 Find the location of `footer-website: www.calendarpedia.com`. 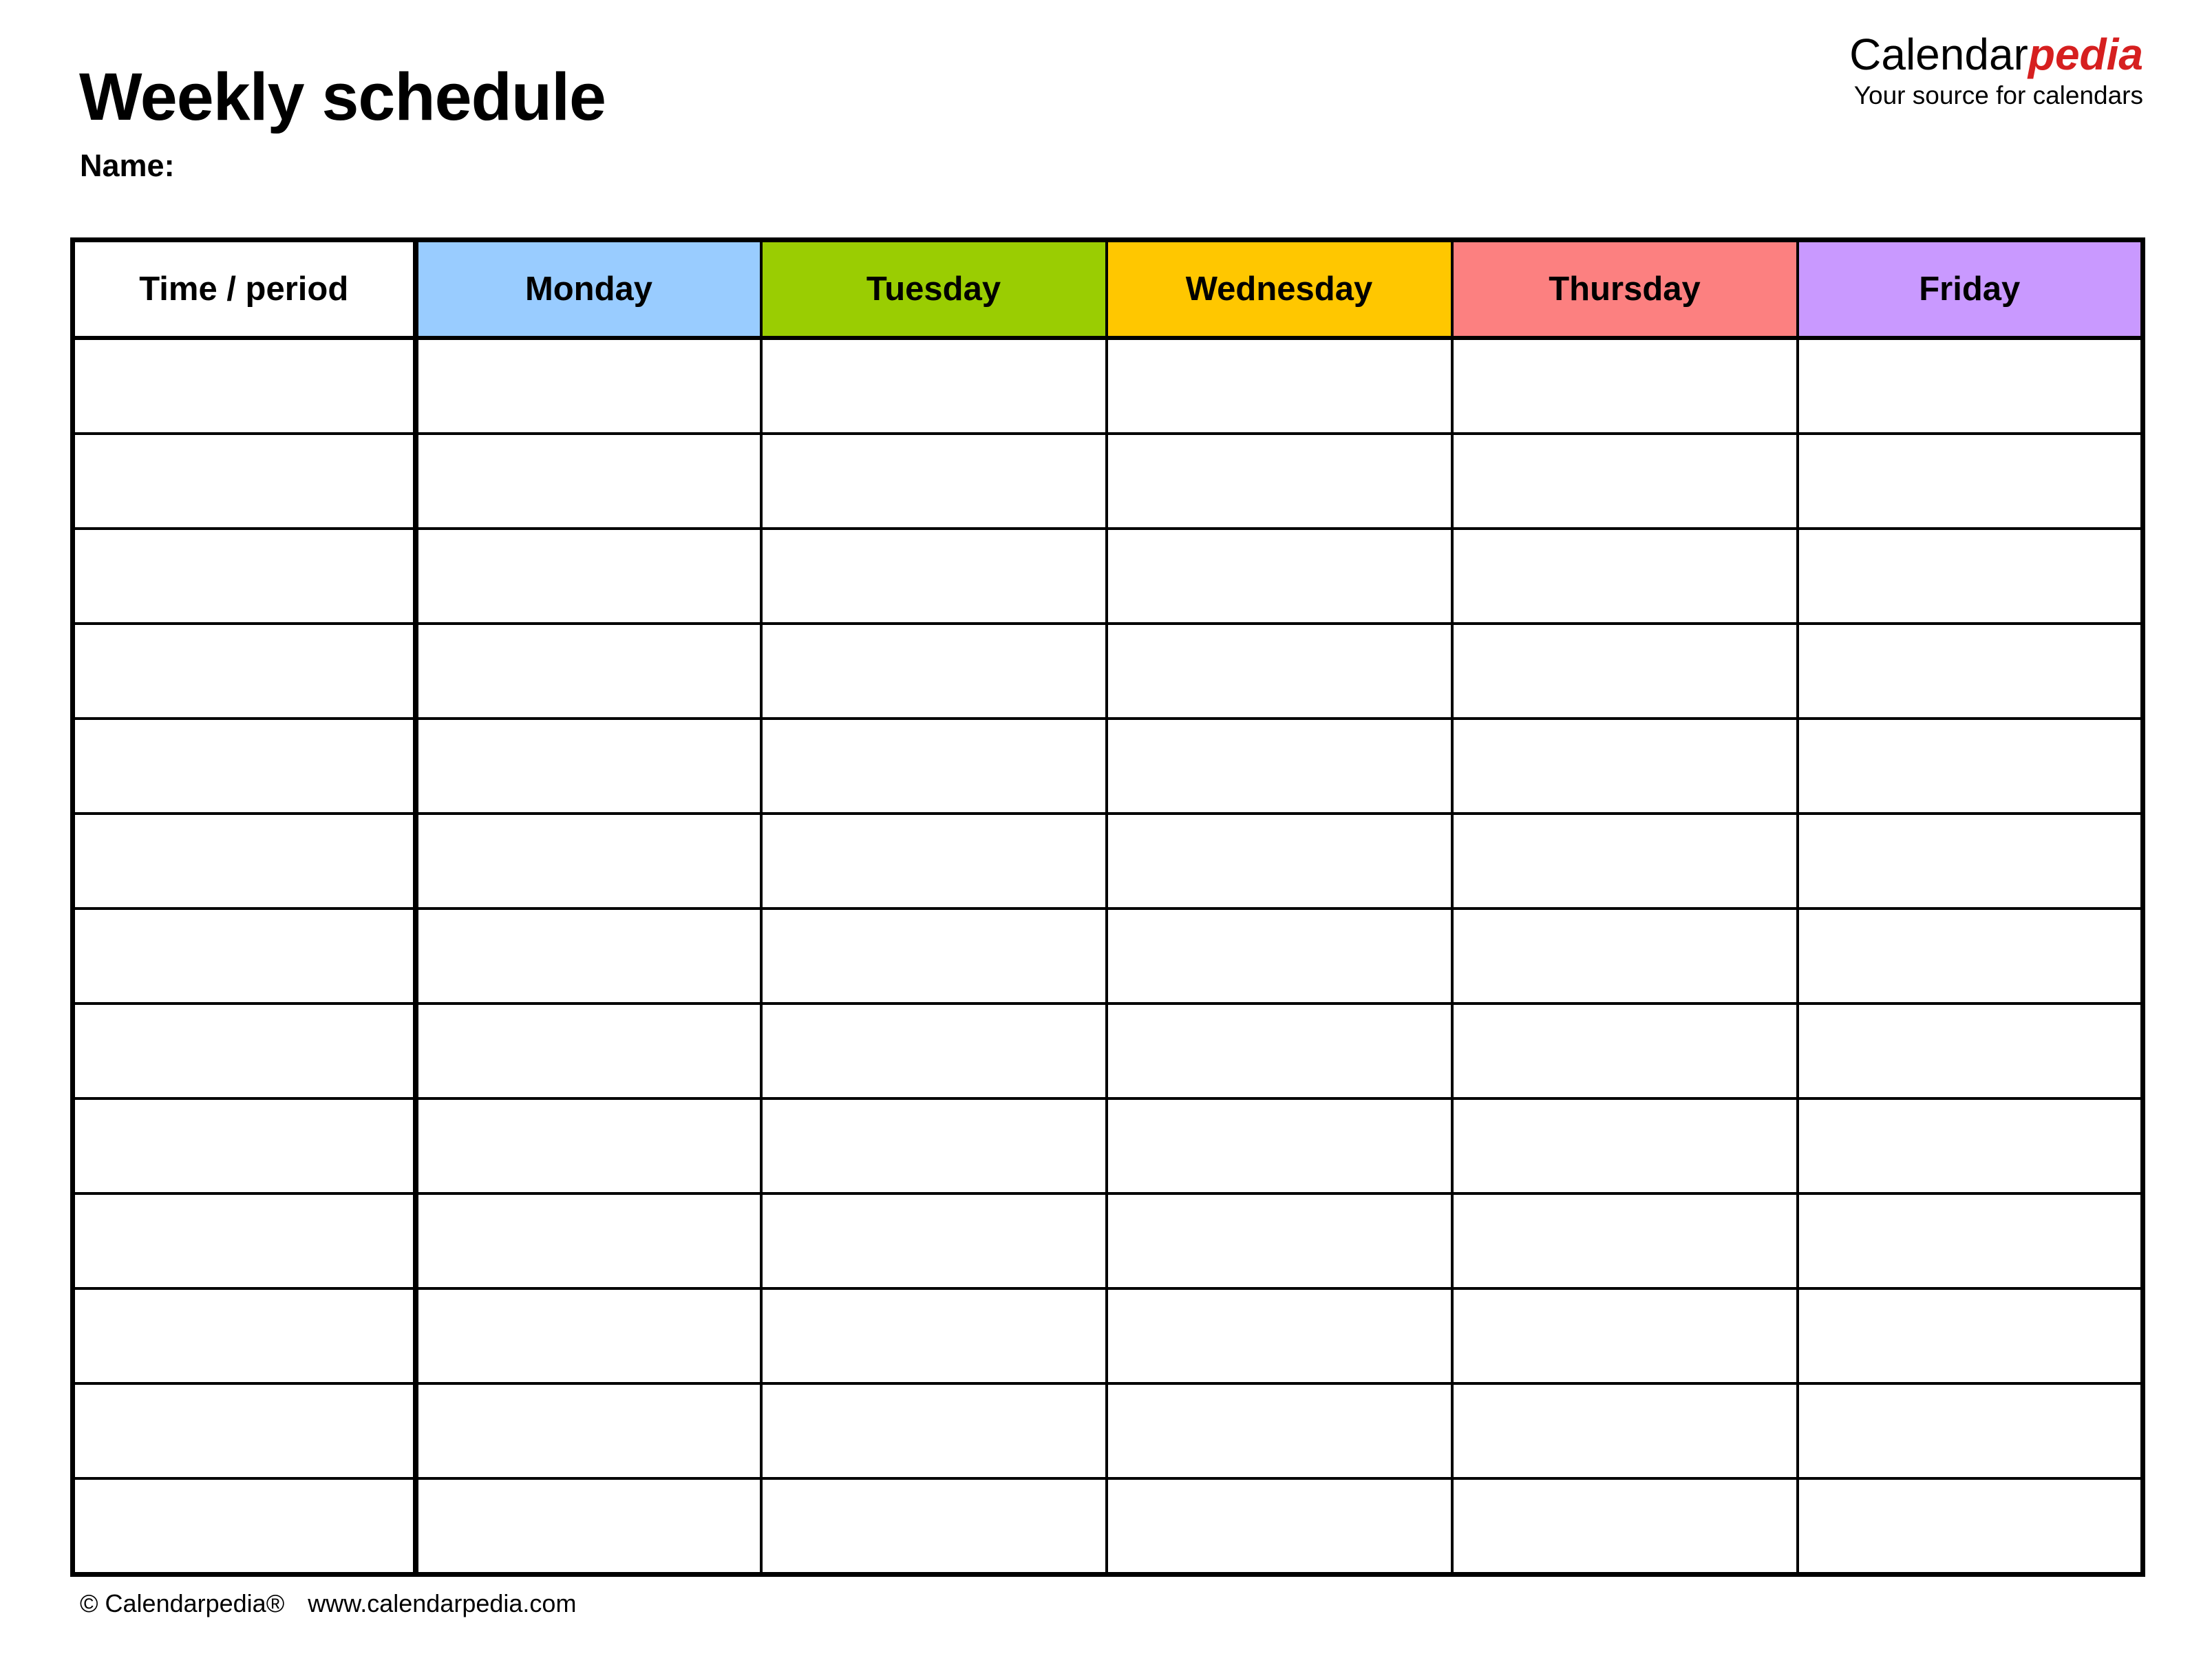

footer-website: www.calendarpedia.com is located at coordinates (442, 1603).